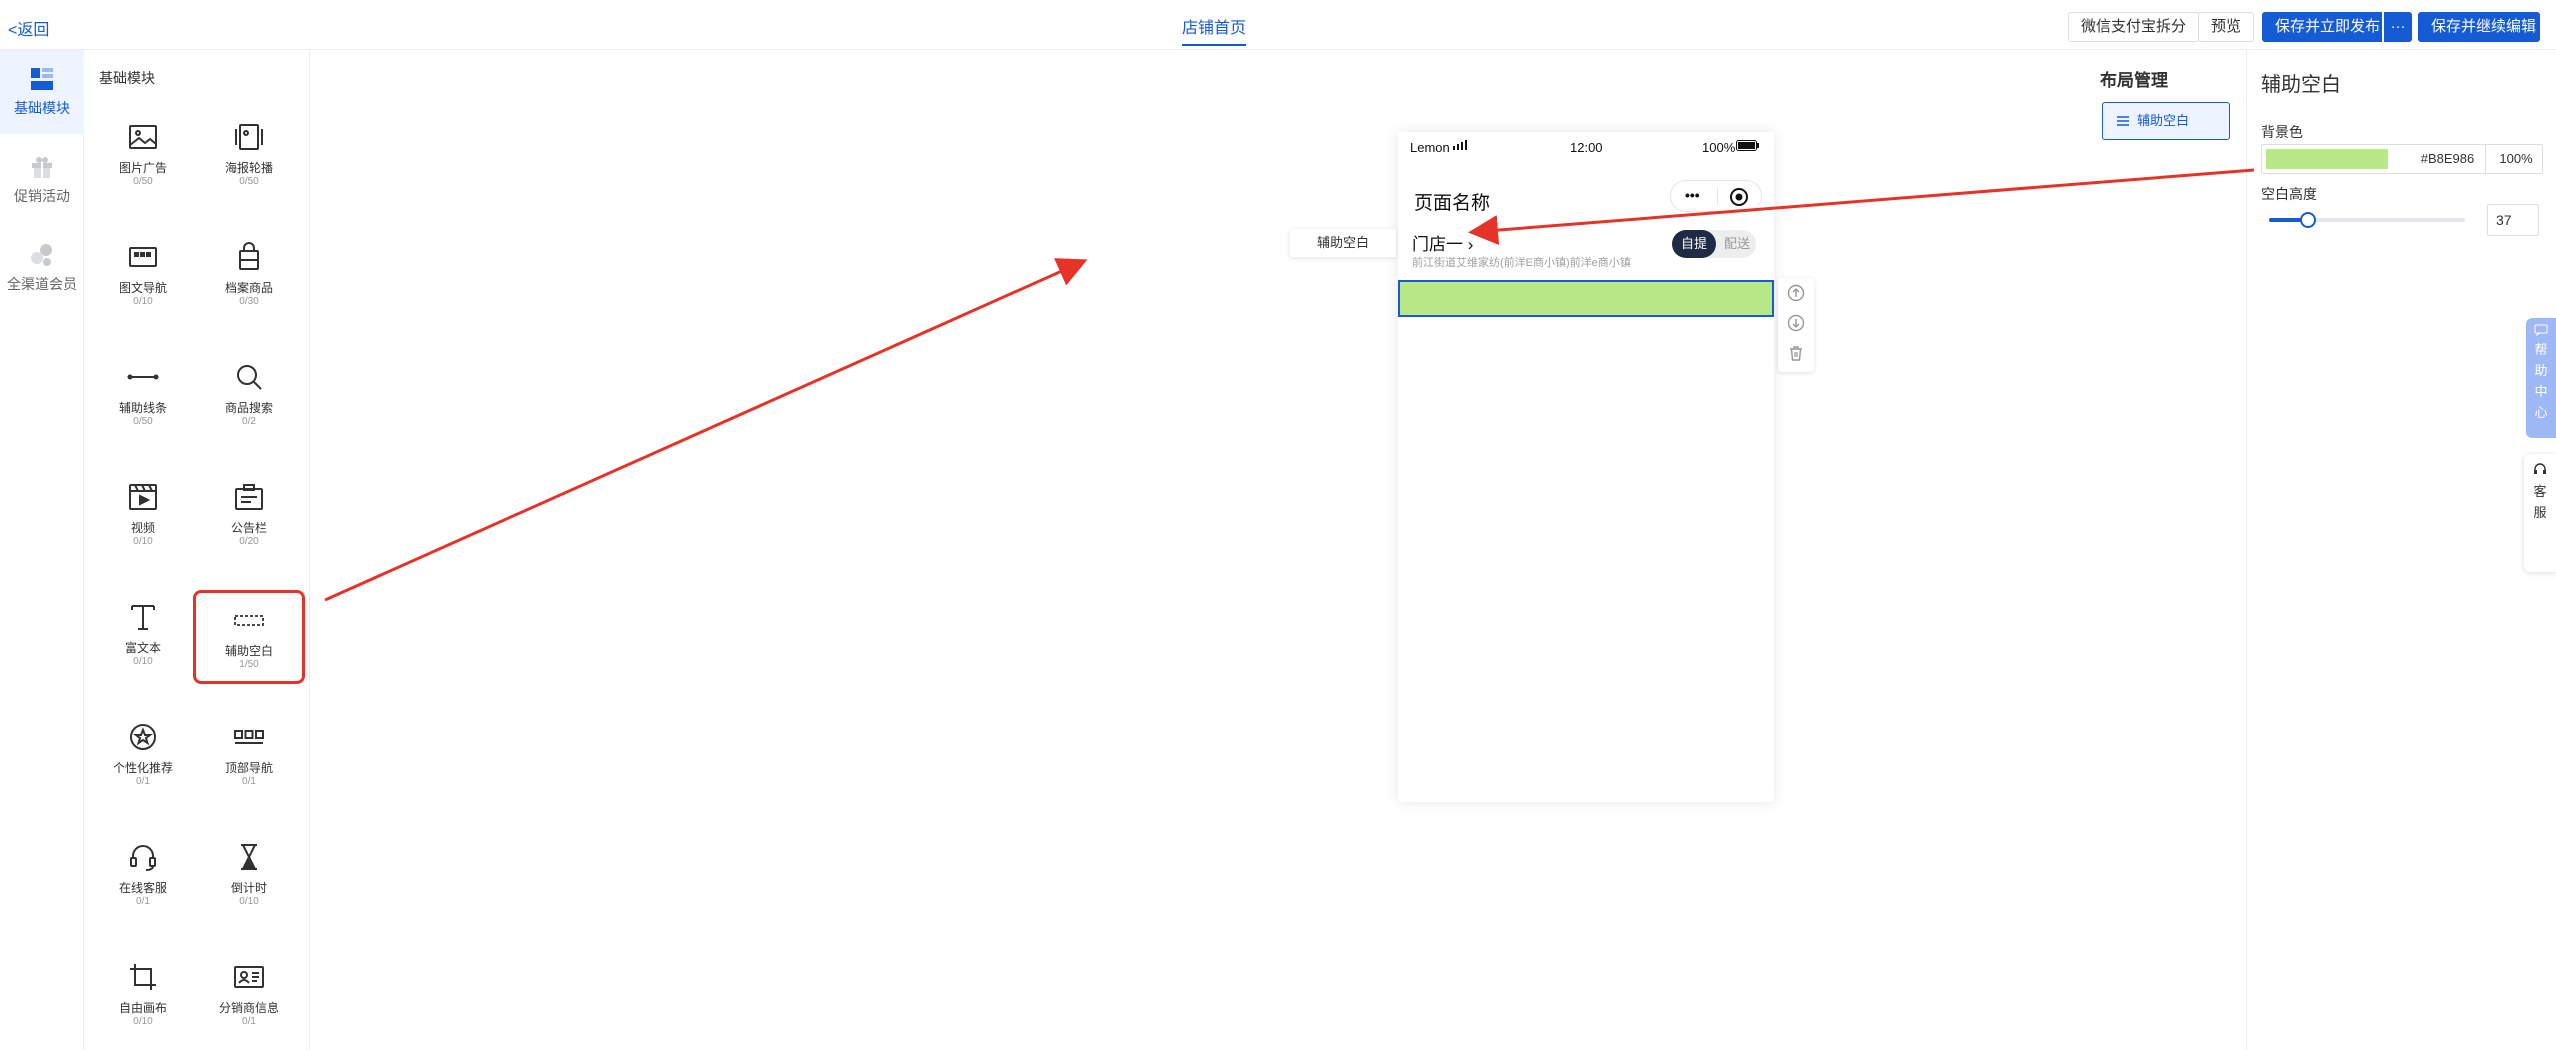 The image size is (2556, 1050). What do you see at coordinates (2516, 159) in the screenshot?
I see `bg-opacity-value: 100%` at bounding box center [2516, 159].